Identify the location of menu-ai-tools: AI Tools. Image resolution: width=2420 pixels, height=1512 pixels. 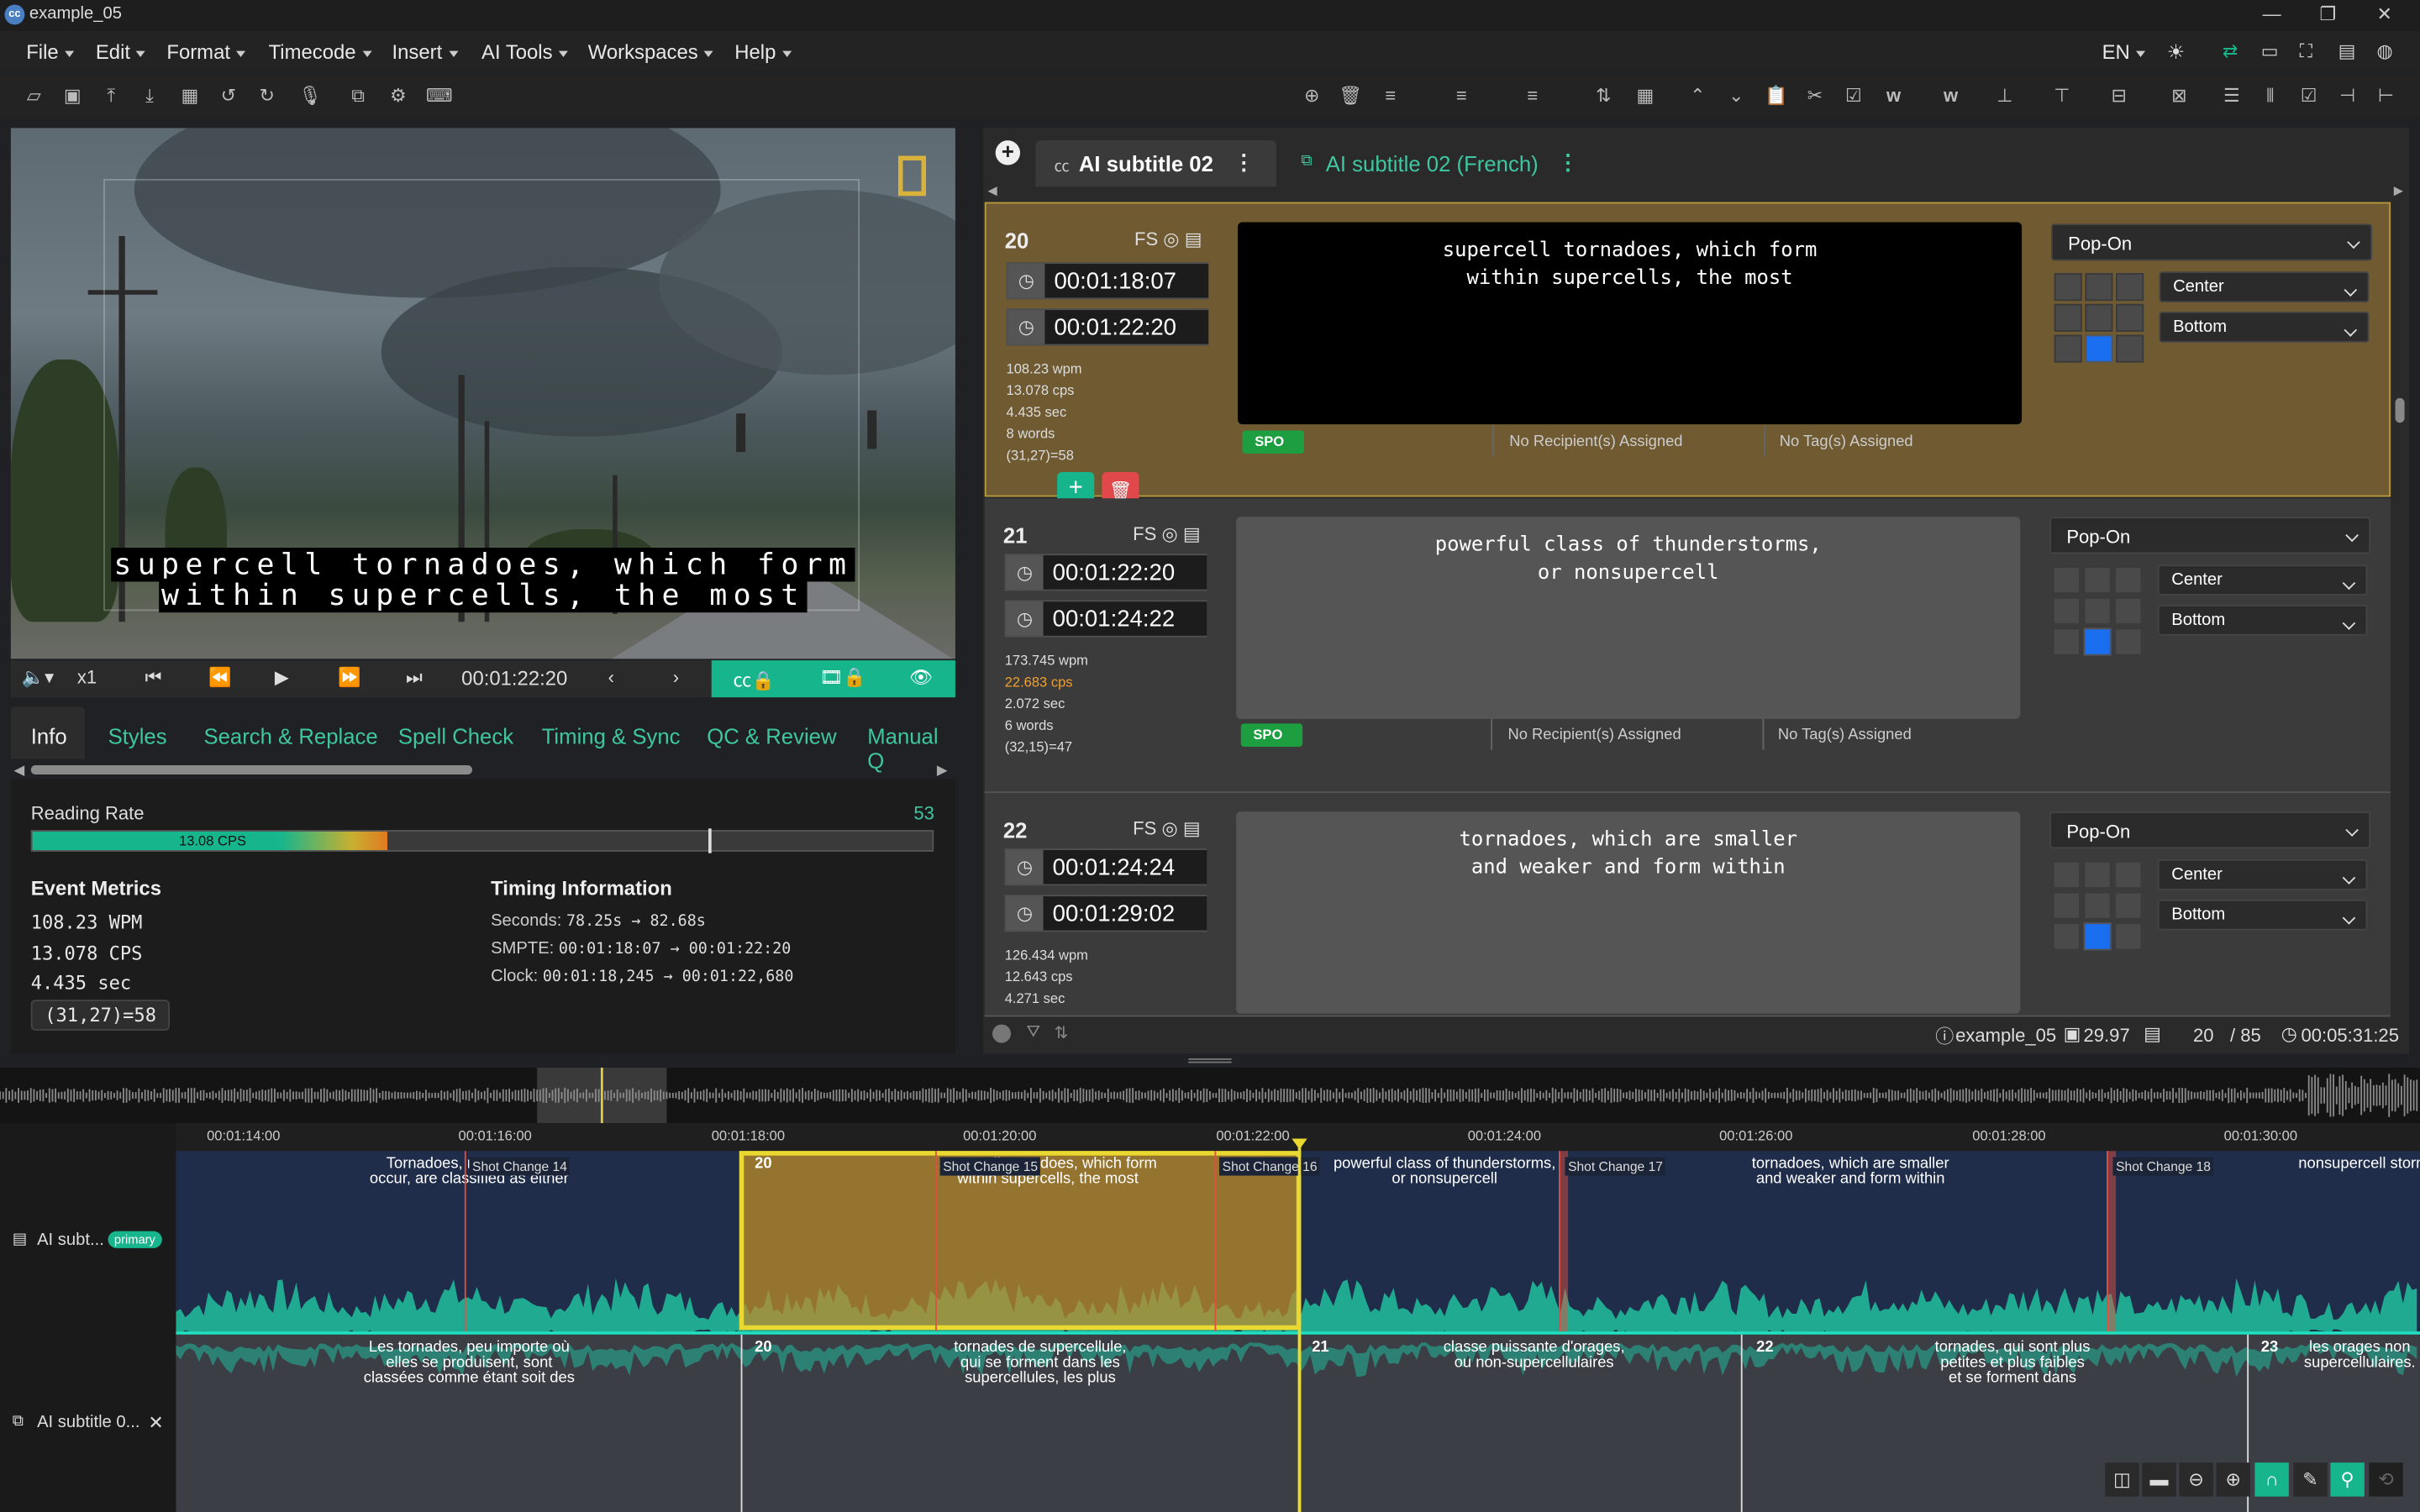
(524, 52).